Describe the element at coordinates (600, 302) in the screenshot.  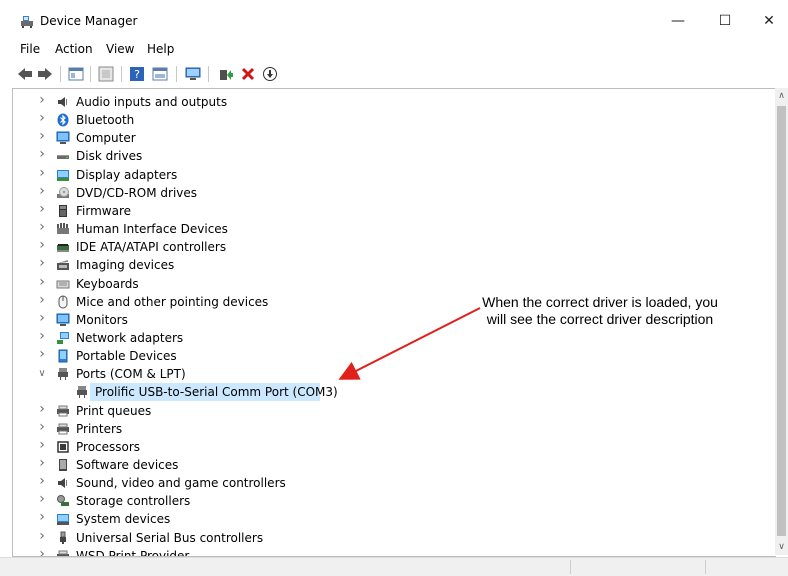
I see `annotation-line-1: When the correct driver is loaded, you` at that location.